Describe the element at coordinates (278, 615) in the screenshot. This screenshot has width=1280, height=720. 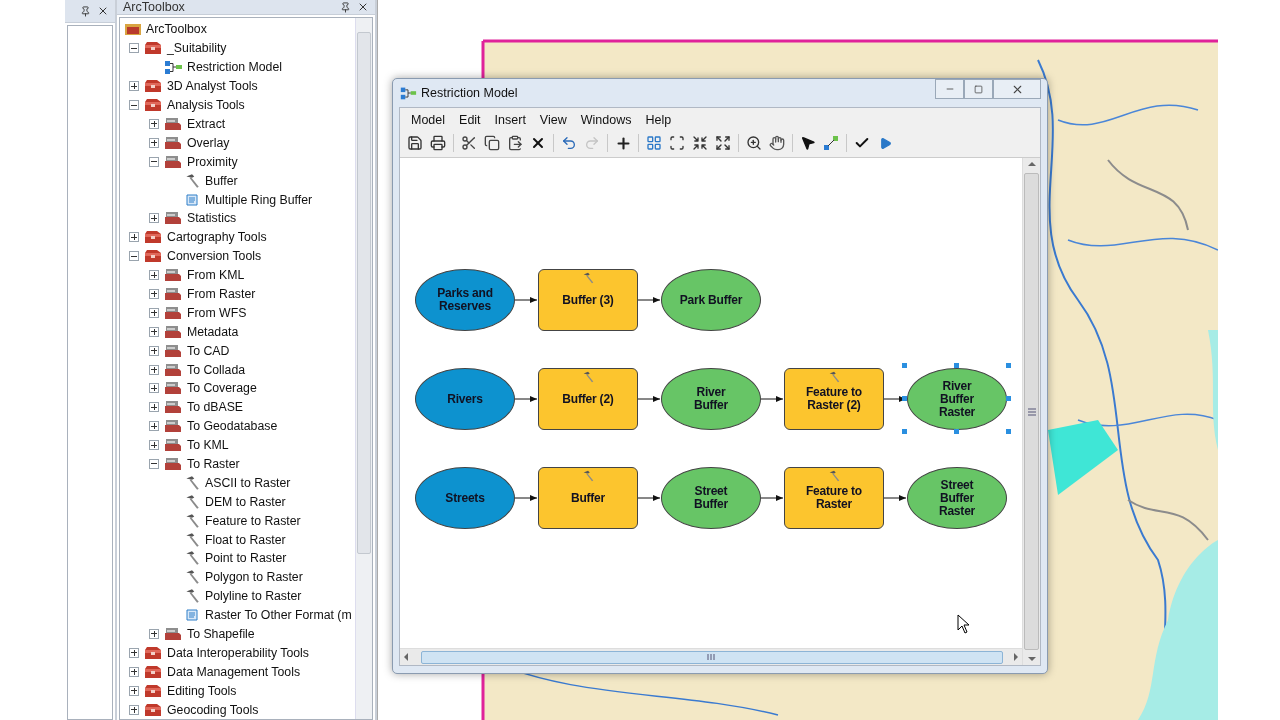
I see `tree-item: Raster To Other Format (m` at that location.